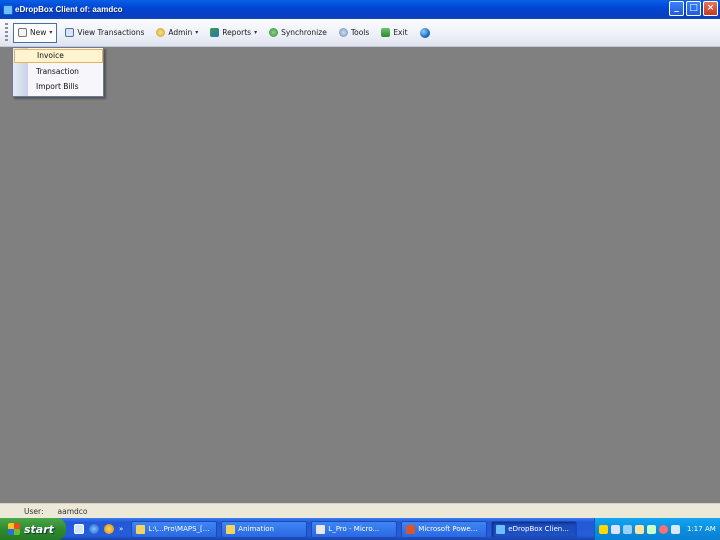  I want to click on menu-item-transaction: Transaction, so click(58, 72).